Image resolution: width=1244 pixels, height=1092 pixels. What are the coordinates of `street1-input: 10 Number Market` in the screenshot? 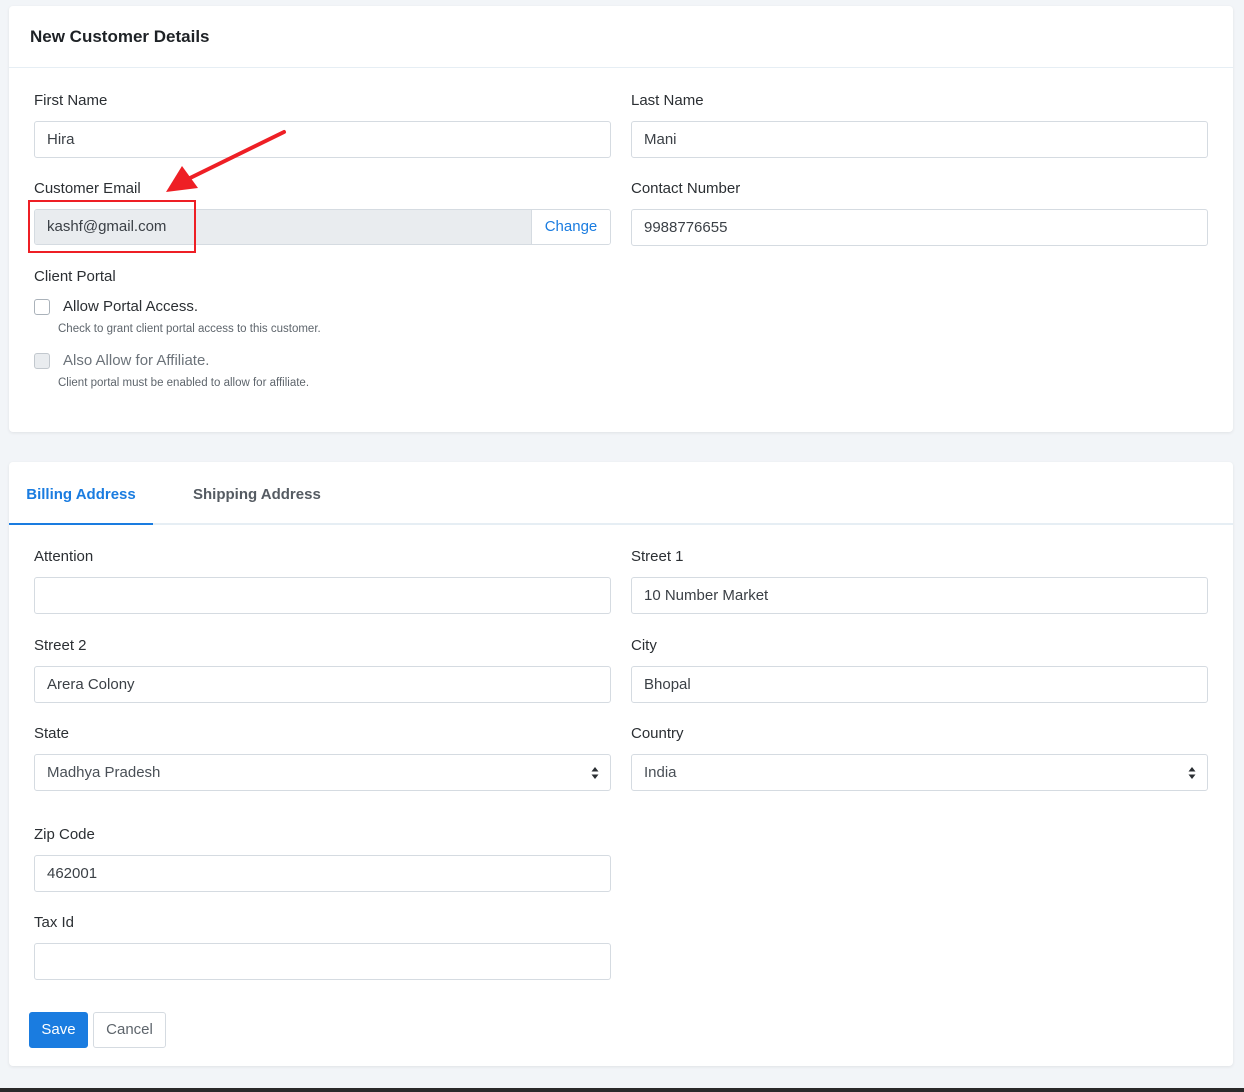 It's located at (919, 595).